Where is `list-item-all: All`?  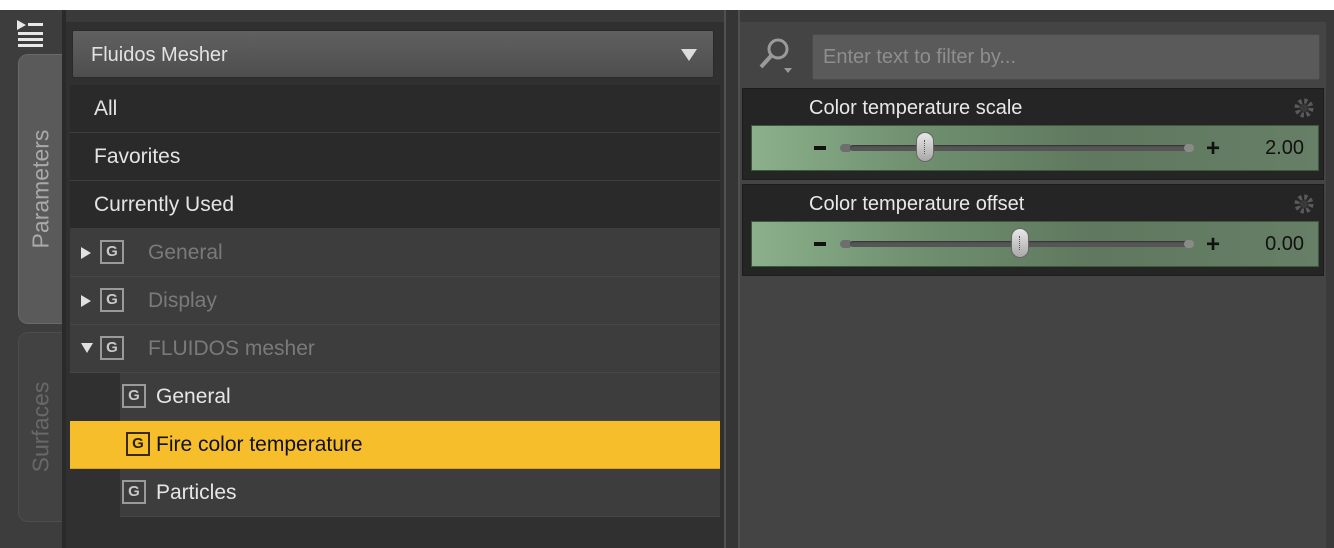
list-item-all: All is located at coordinates (395, 109).